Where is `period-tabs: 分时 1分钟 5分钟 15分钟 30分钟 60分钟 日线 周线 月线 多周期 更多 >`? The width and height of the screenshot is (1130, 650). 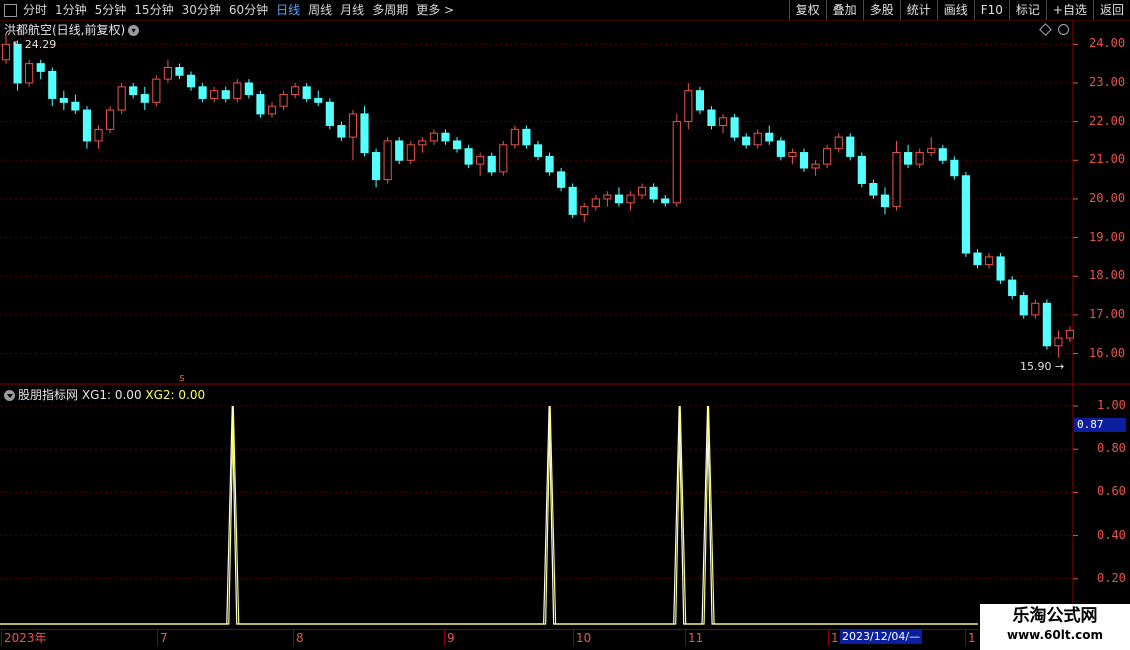
period-tabs: 分时 1分钟 5分钟 15分钟 30分钟 60分钟 日线 周线 月线 多周期 更多 > is located at coordinates (231, 10).